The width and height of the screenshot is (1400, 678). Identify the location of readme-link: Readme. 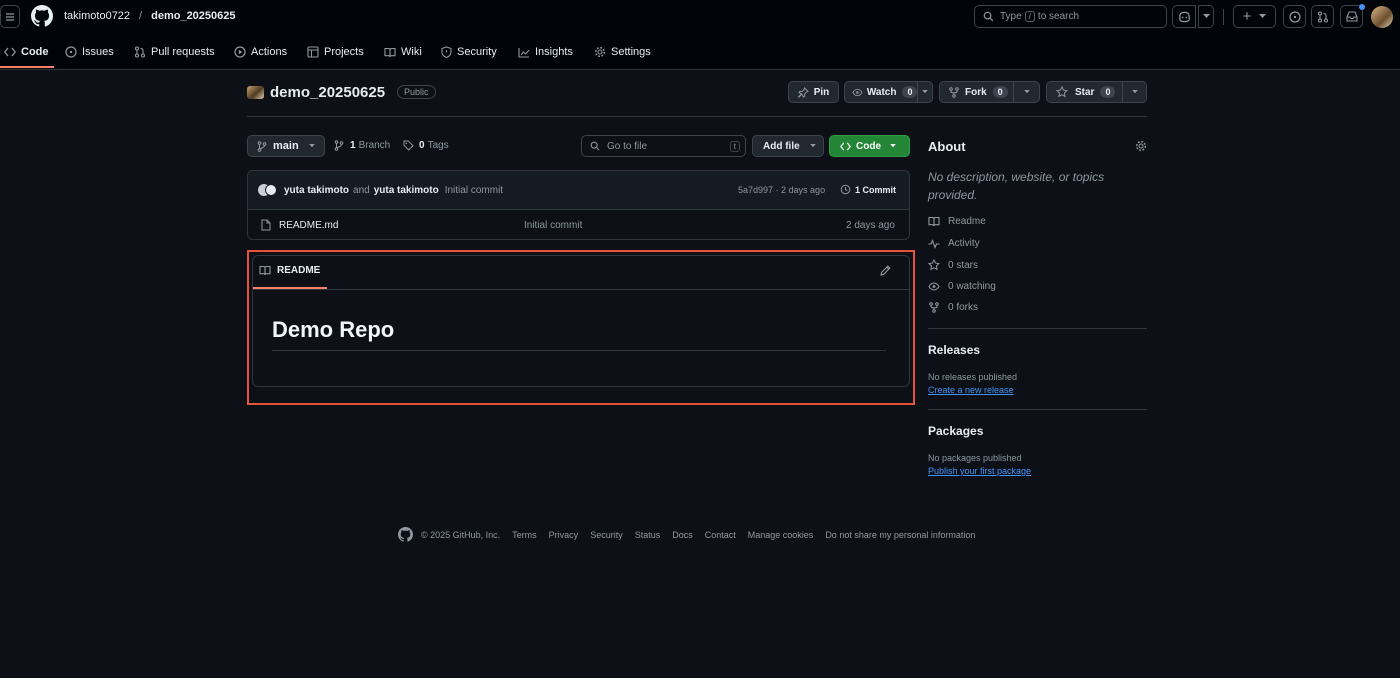
(957, 221).